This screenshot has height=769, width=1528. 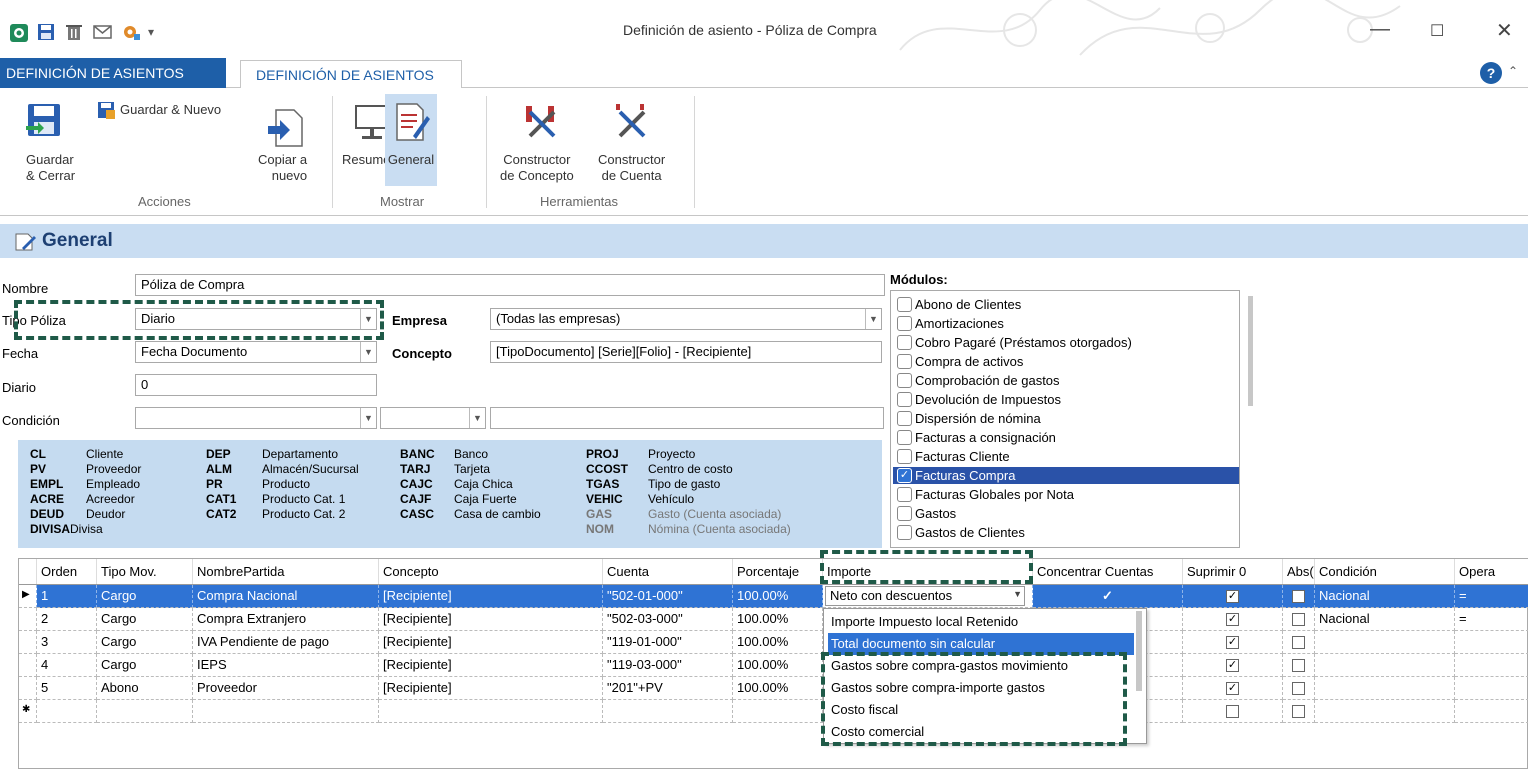 I want to click on grid-cell: 3, so click(x=67, y=642).